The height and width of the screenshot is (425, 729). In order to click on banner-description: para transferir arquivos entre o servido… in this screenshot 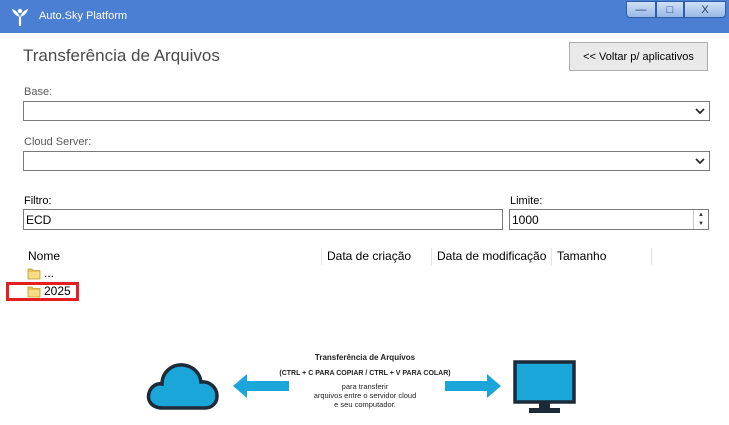, I will do `click(365, 395)`.